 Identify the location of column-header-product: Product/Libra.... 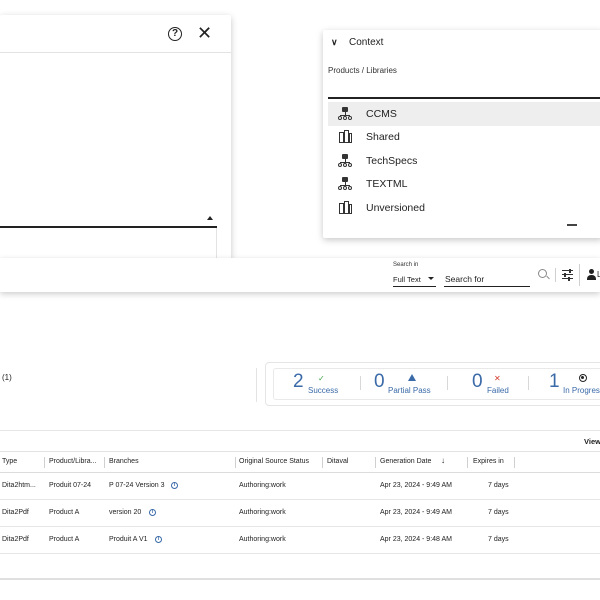
(72, 461).